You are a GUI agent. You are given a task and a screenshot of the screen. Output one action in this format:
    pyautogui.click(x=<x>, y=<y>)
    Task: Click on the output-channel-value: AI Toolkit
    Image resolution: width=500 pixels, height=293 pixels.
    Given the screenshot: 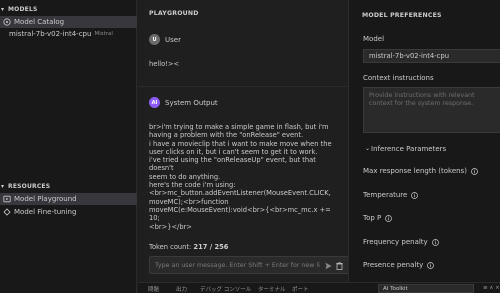 What is the action you would take?
    pyautogui.click(x=395, y=288)
    